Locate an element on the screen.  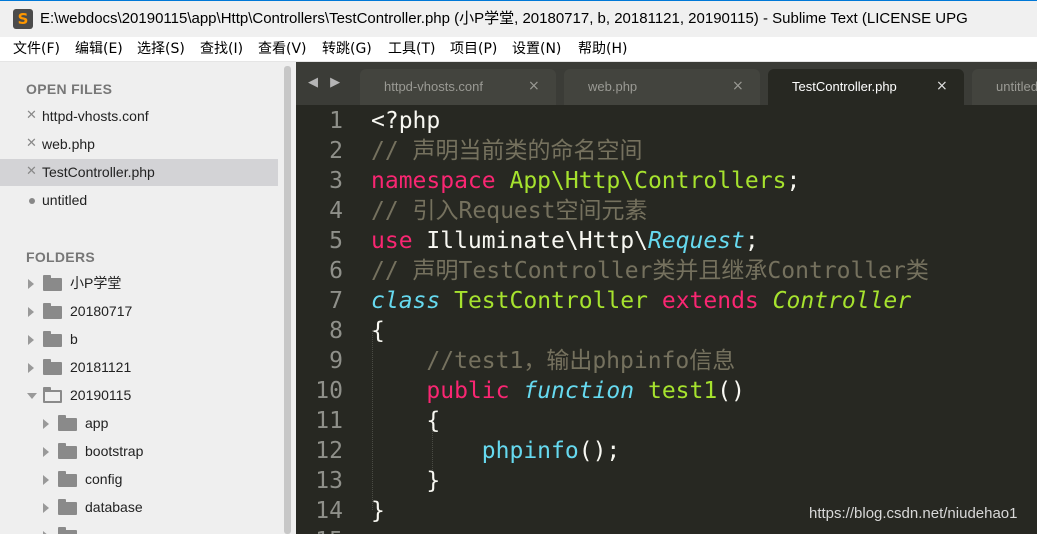
code-token: <?php is located at coordinates (406, 121).